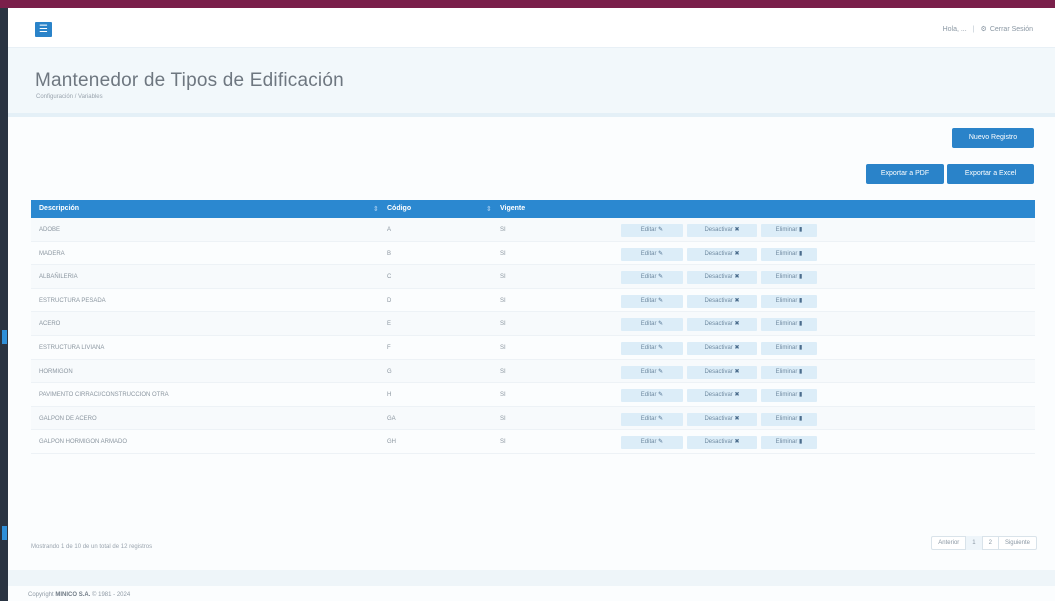  Describe the element at coordinates (104, 395) in the screenshot. I see `cell-descripcion: PAVIMENTO CIRRACI/CONSTRUCCION OTRA` at that location.